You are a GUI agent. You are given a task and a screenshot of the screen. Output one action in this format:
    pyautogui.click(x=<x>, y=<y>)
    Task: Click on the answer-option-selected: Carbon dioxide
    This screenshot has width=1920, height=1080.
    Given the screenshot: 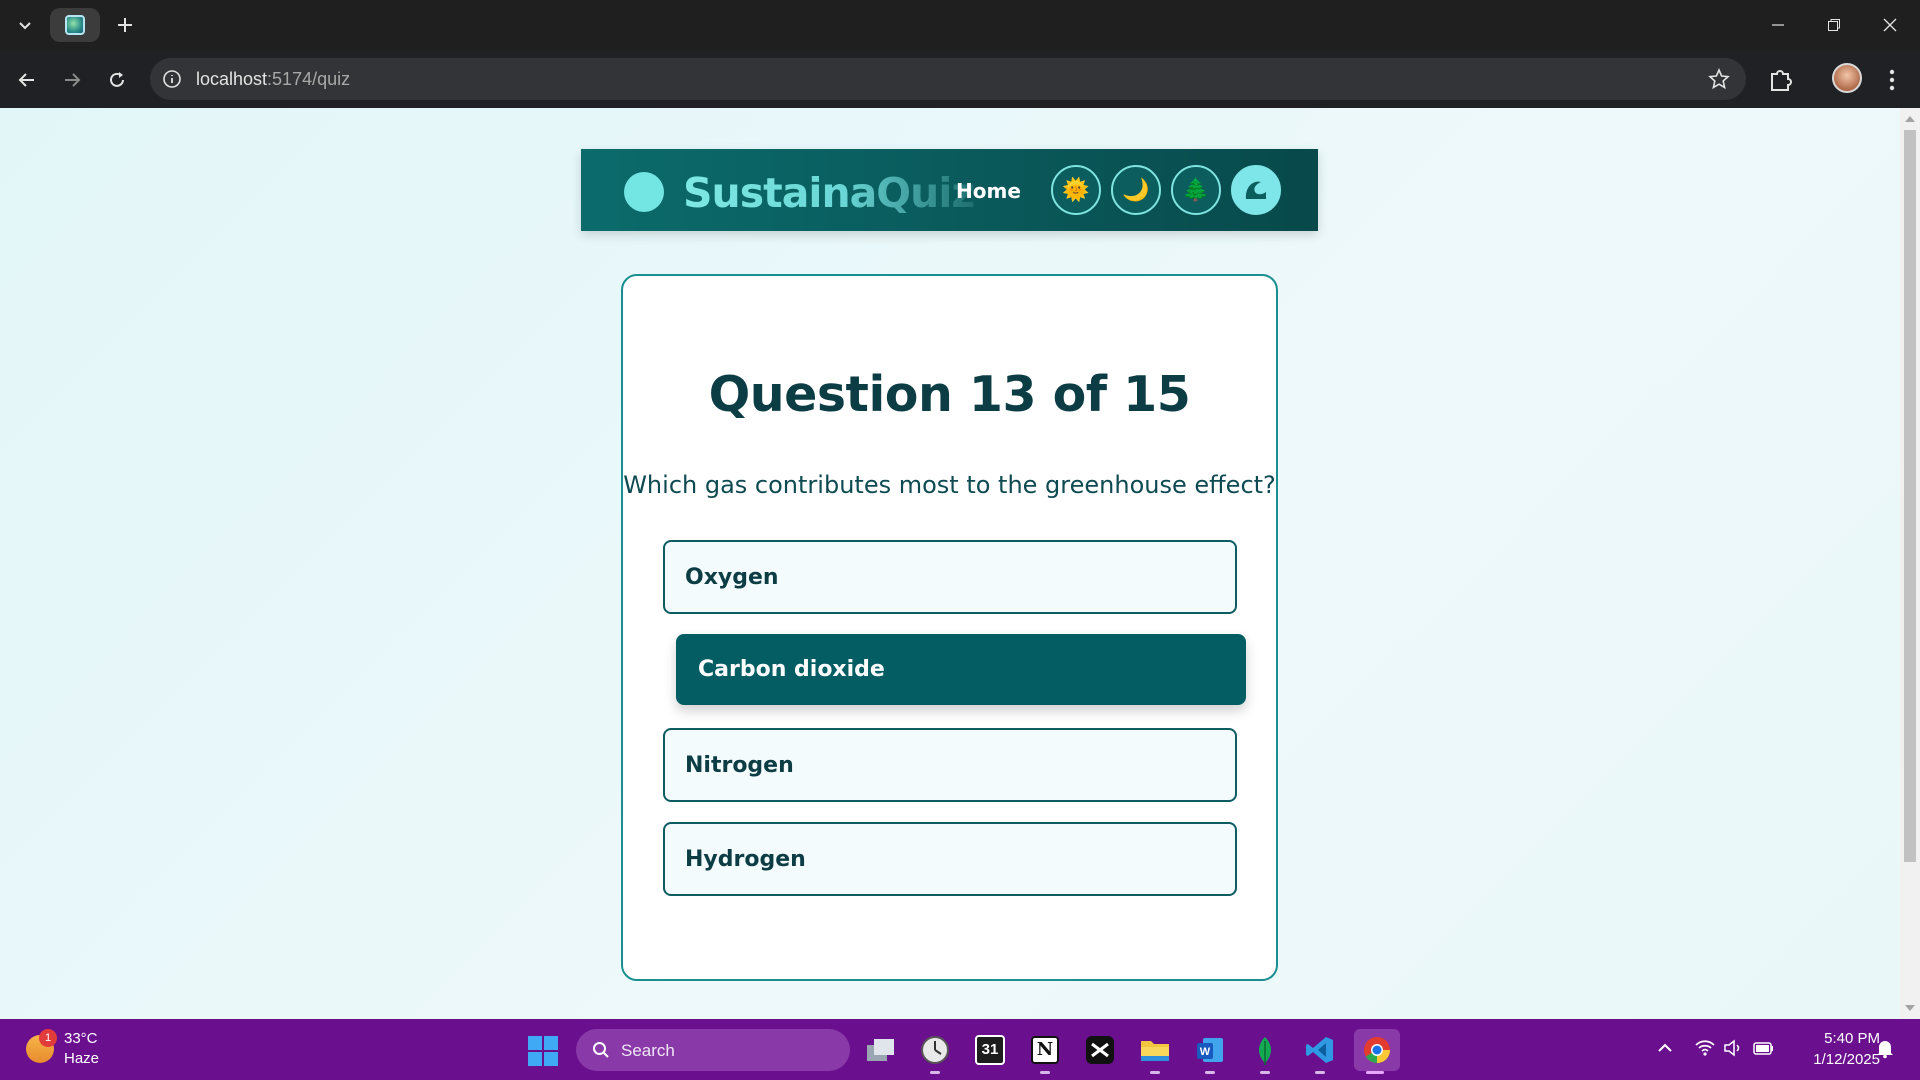 What is the action you would take?
    pyautogui.click(x=961, y=669)
    